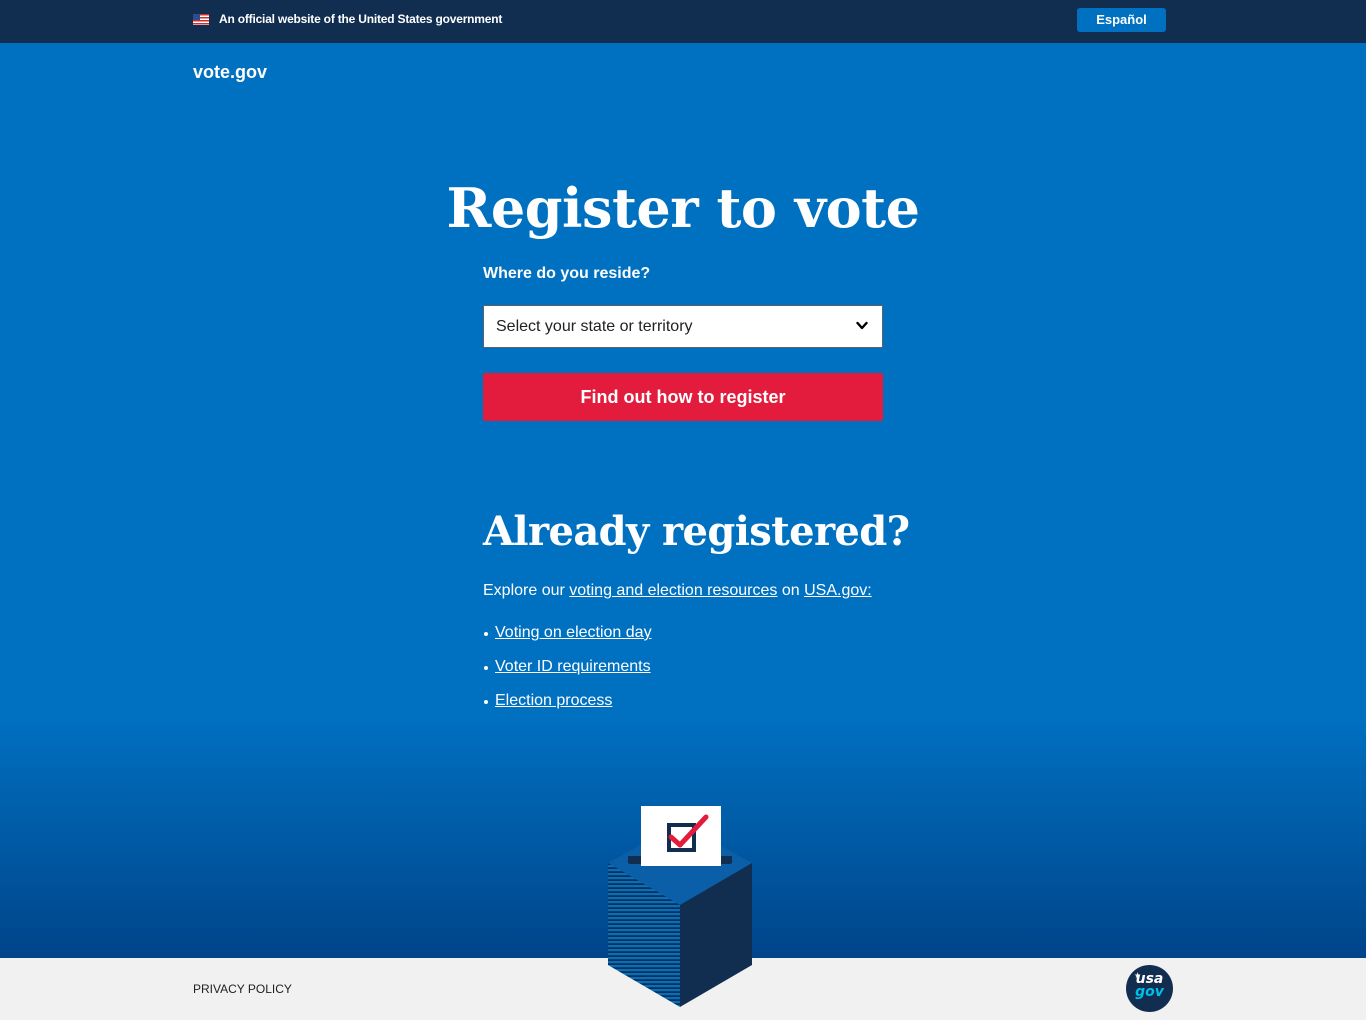 The height and width of the screenshot is (1020, 1366). What do you see at coordinates (524, 590) in the screenshot?
I see `explore-prefix: Explore our` at bounding box center [524, 590].